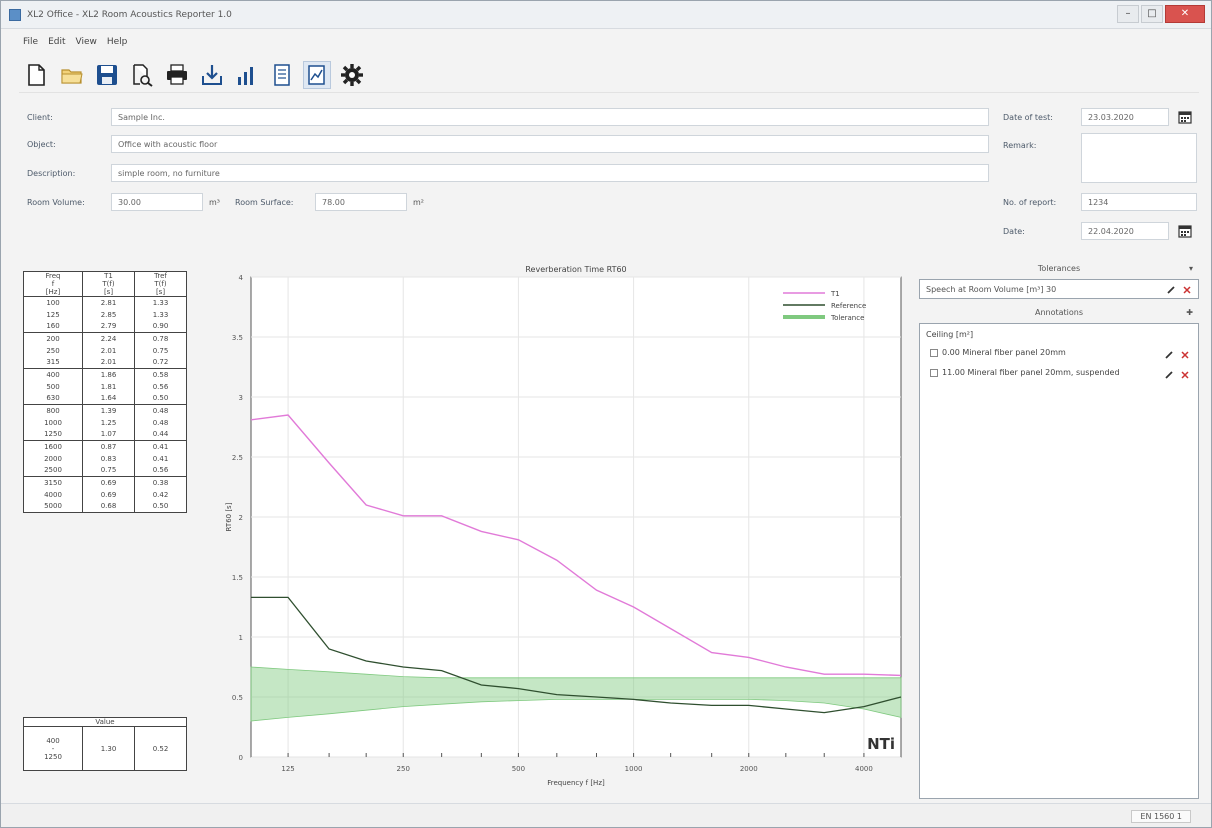 Image resolution: width=1212 pixels, height=828 pixels. Describe the element at coordinates (53, 410) in the screenshot. I see `table-cell-freq: 800` at that location.